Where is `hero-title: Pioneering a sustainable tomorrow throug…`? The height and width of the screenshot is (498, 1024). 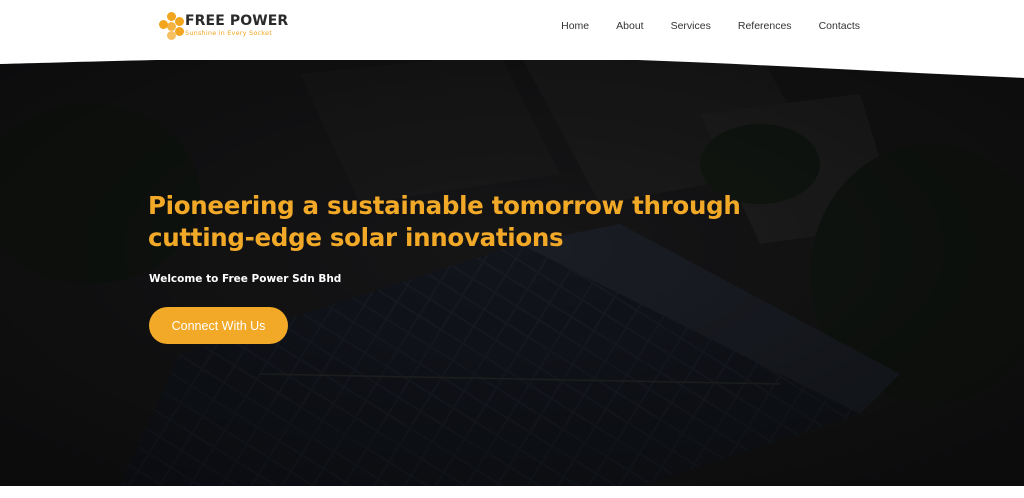 hero-title: Pioneering a sustainable tomorrow throug… is located at coordinates (444, 221).